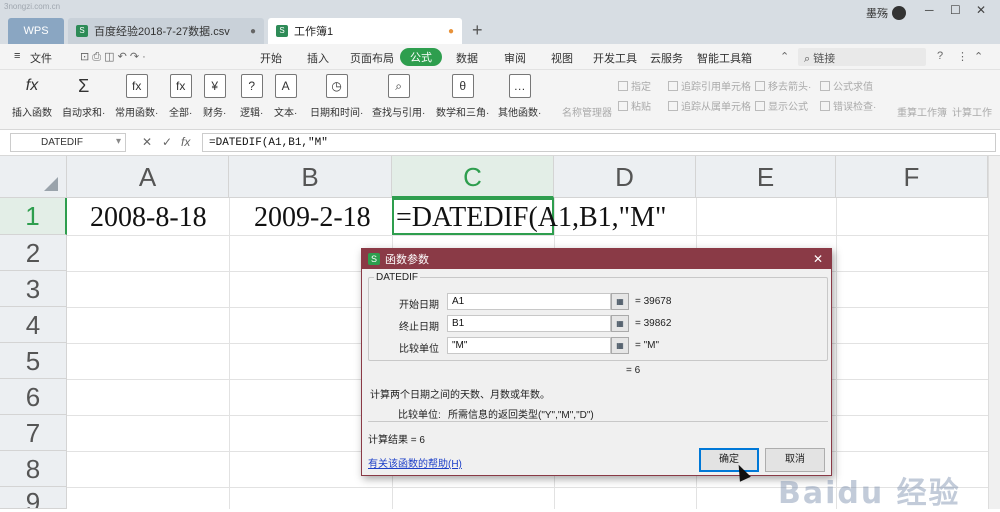  What do you see at coordinates (473, 177) in the screenshot?
I see `column-header-c: C` at bounding box center [473, 177].